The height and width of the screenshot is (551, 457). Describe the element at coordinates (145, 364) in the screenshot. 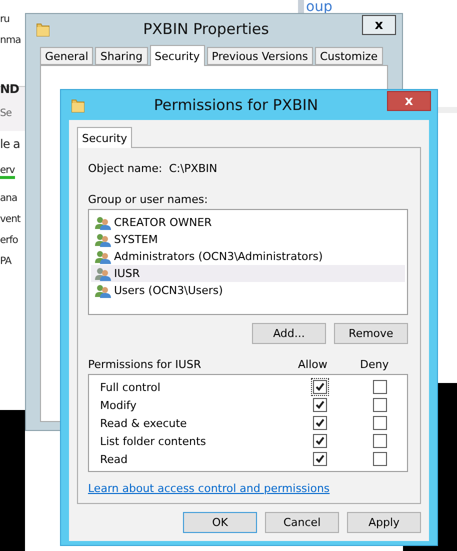

I see `section-label: Permissions for IUSR` at that location.